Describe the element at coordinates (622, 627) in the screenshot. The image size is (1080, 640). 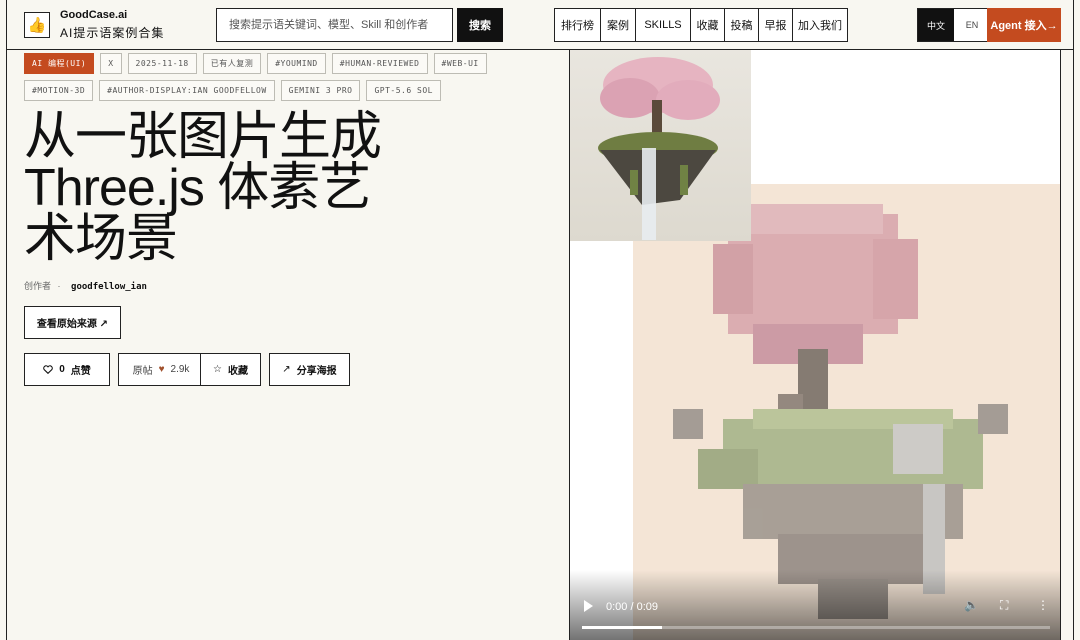
I see `video-progress-fill` at that location.